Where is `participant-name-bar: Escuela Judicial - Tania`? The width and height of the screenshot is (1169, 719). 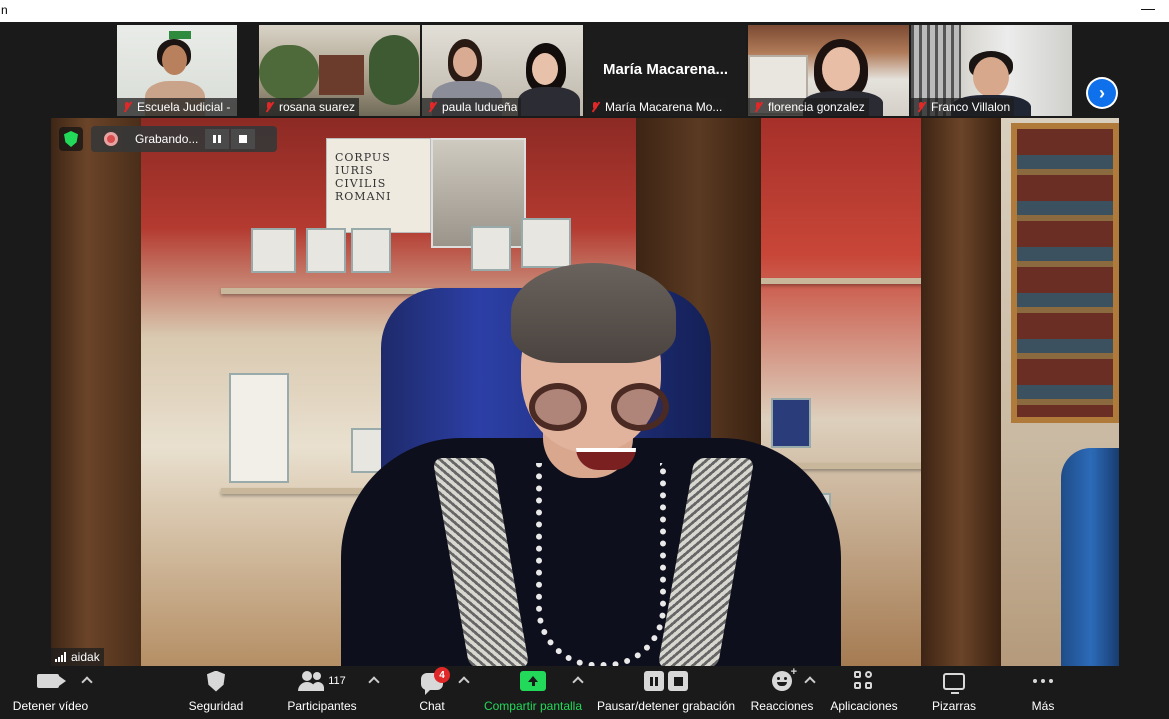
participant-name-bar: Escuela Judicial - Tania is located at coordinates (177, 107).